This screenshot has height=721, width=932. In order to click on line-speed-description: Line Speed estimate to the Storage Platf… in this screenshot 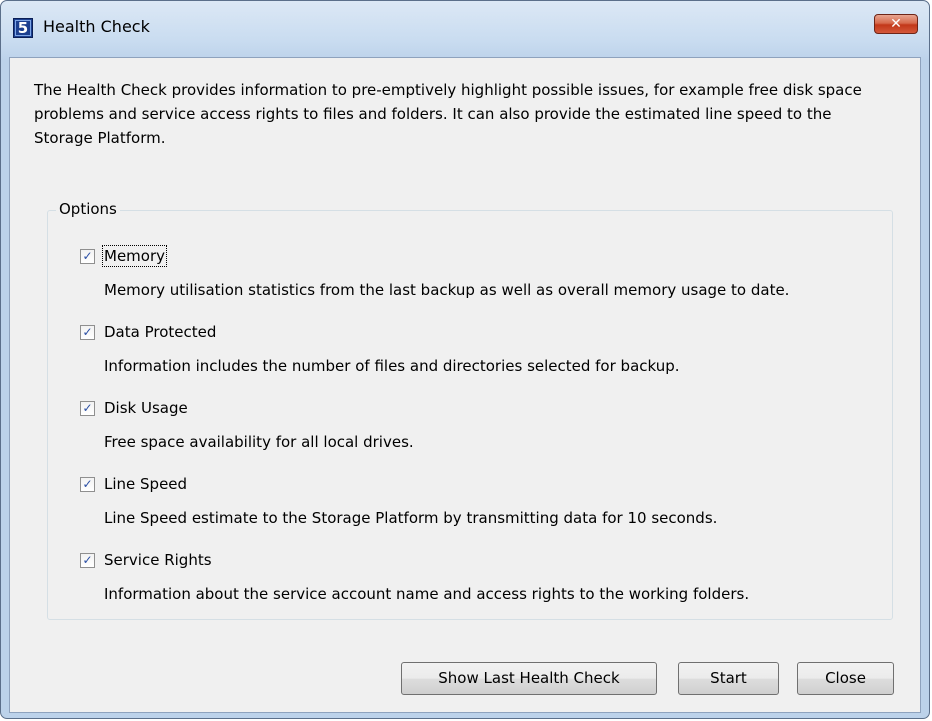, I will do `click(411, 518)`.